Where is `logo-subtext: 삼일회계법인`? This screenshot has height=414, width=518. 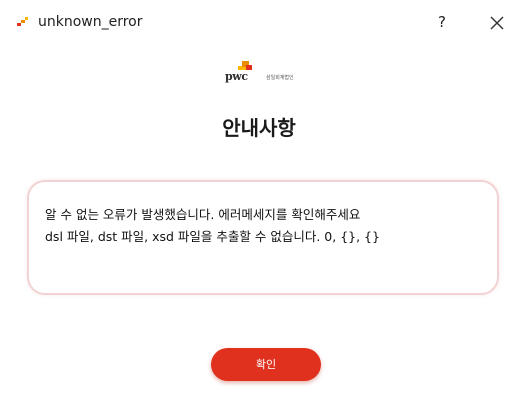
logo-subtext: 삼일회계법인 is located at coordinates (280, 78).